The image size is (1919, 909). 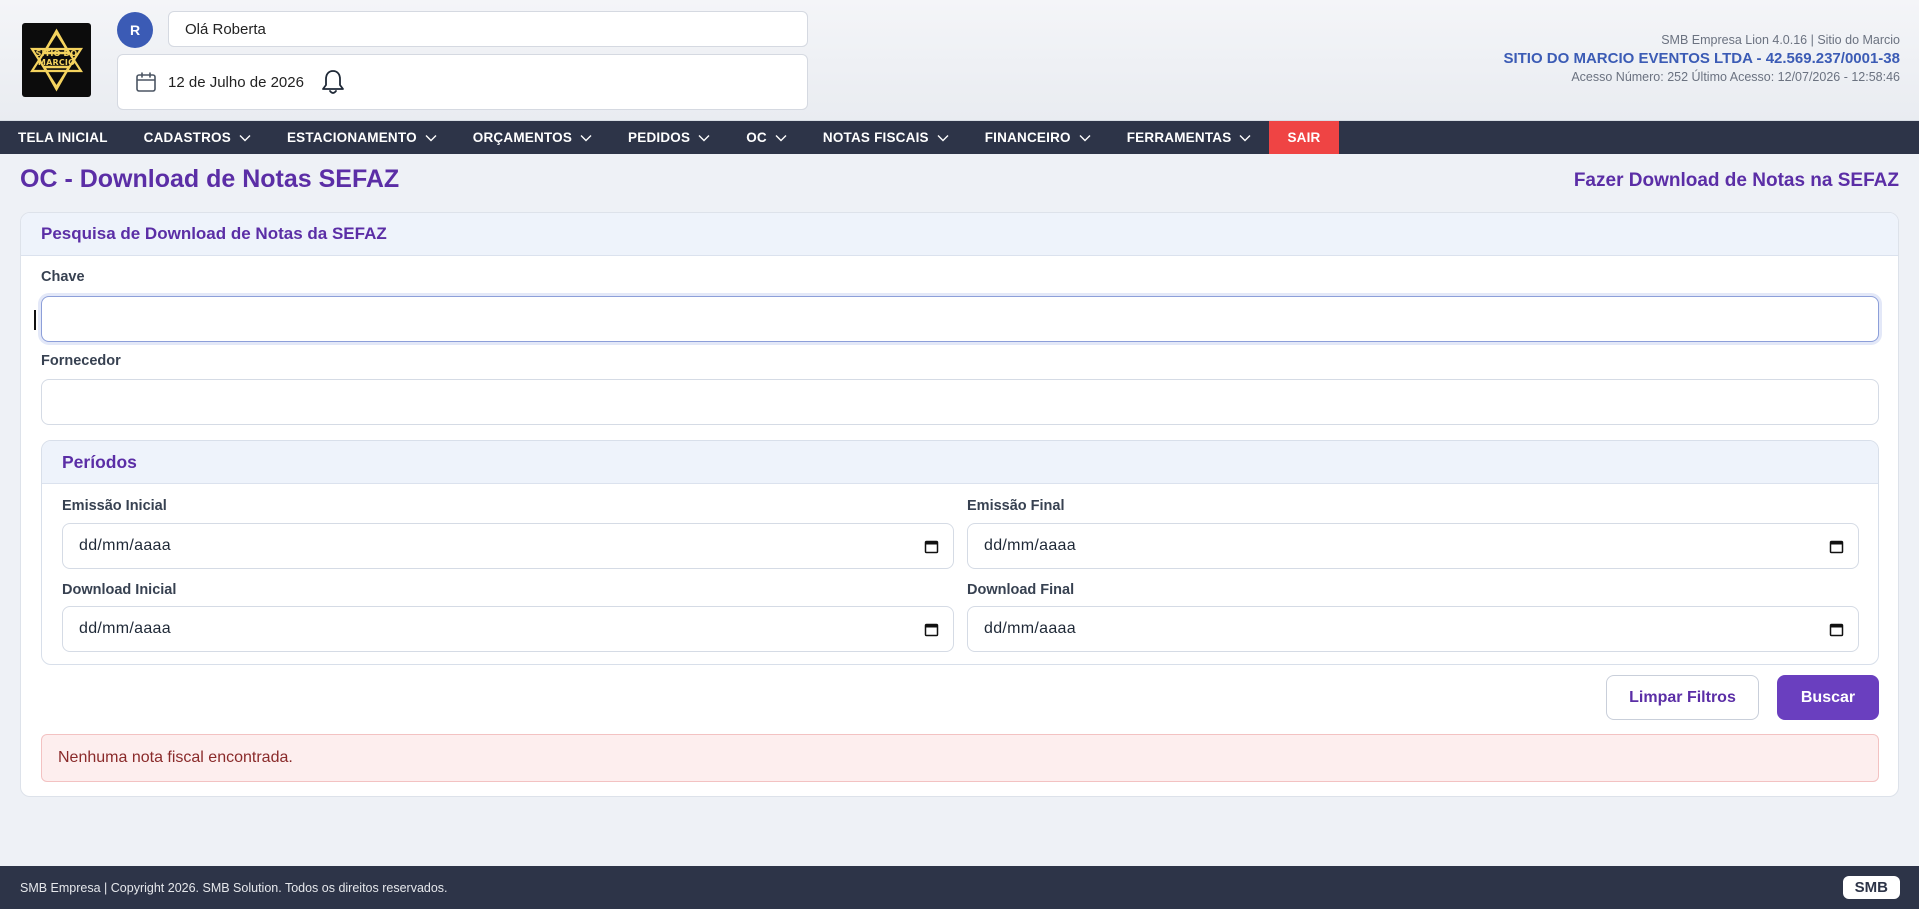 I want to click on download-final-input: dd/mm/aaaa, so click(x=1413, y=629).